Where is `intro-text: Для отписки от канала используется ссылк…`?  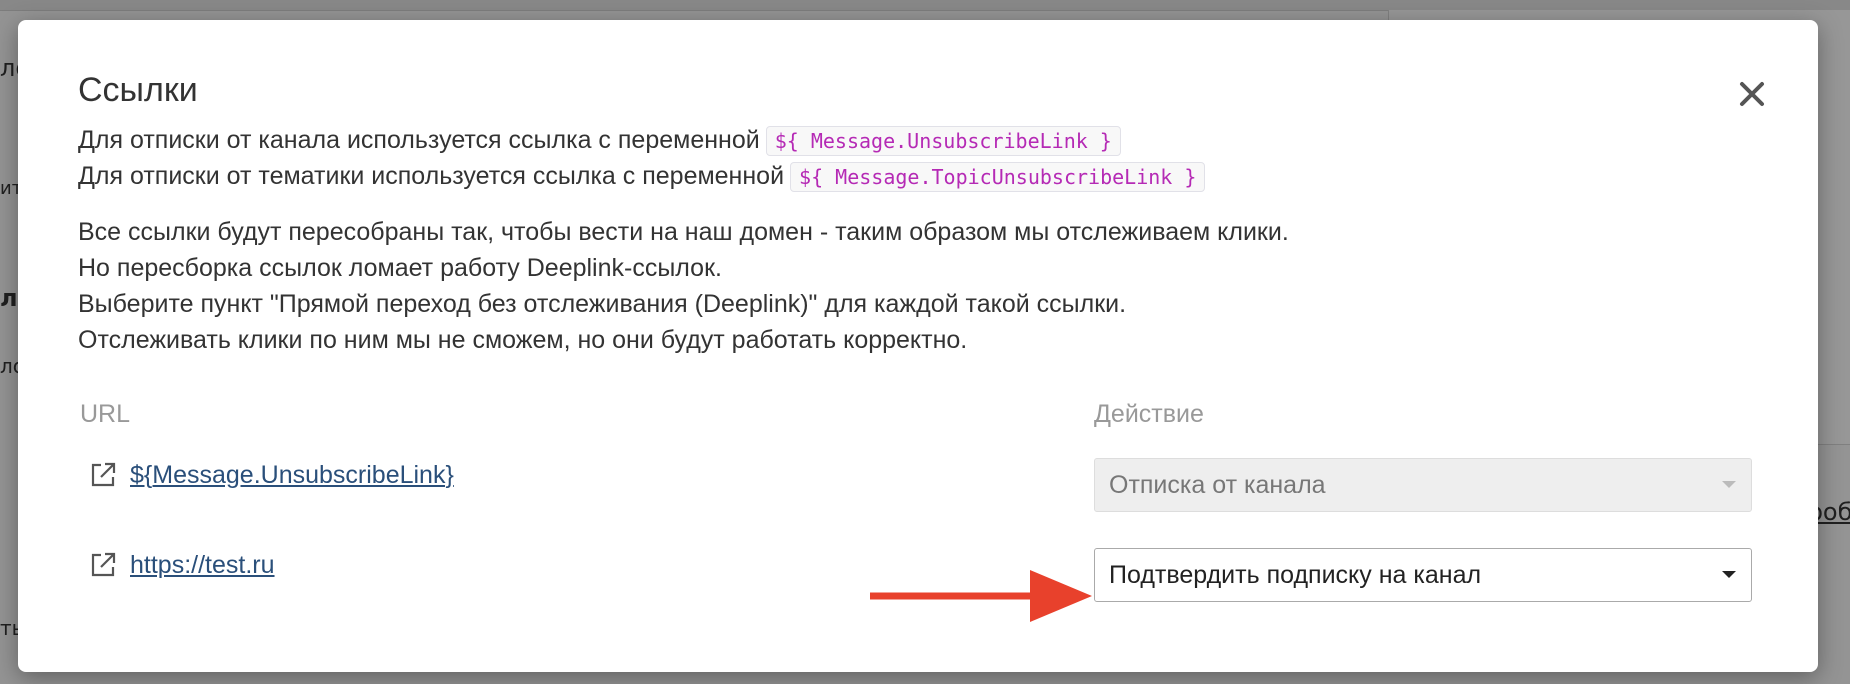 intro-text: Для отписки от канала используется ссылк… is located at coordinates (419, 140).